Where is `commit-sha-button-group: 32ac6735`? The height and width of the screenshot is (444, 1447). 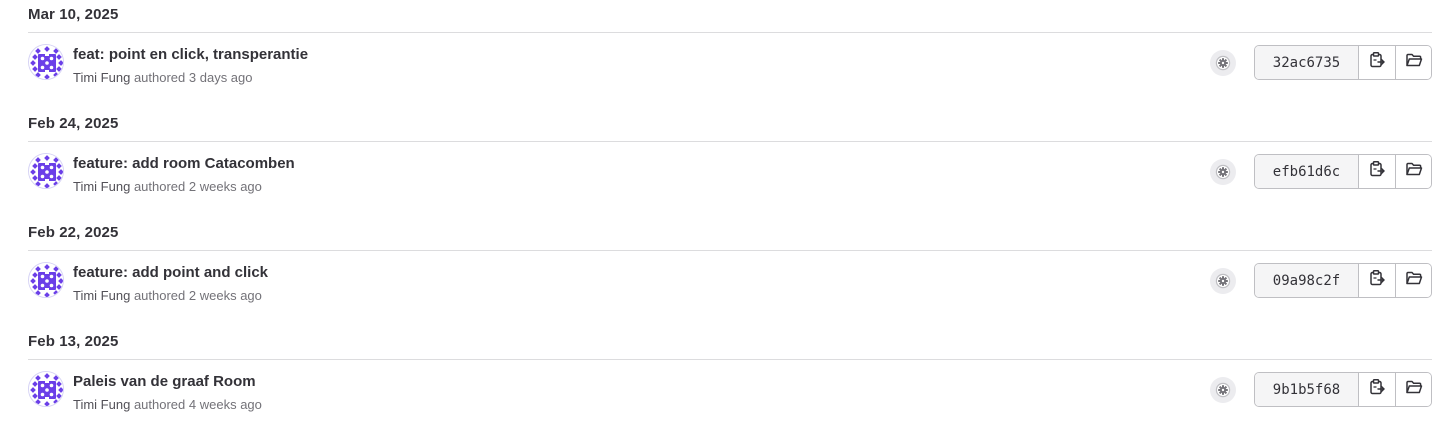
commit-sha-button-group: 32ac6735 is located at coordinates (1343, 62).